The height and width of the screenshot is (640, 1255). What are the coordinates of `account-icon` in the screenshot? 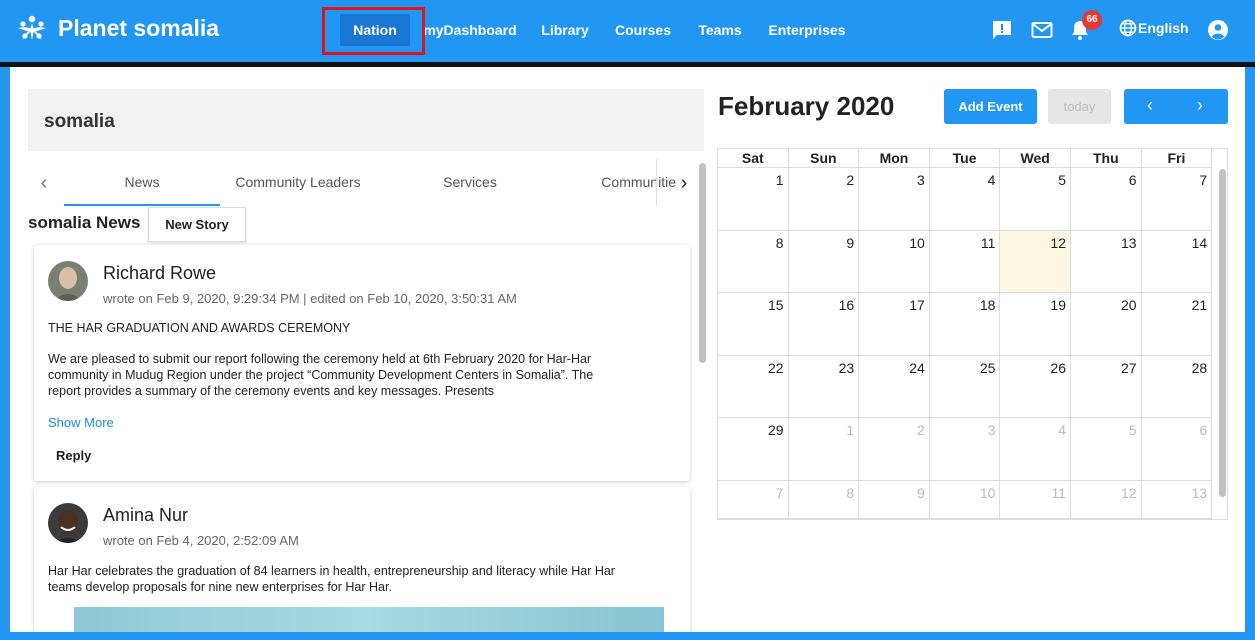 It's located at (1218, 30).